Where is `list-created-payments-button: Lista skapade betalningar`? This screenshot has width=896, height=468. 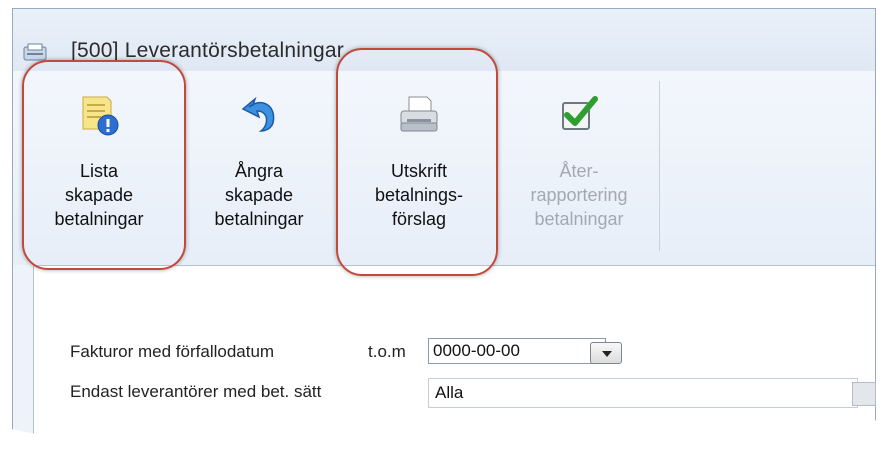
list-created-payments-button: Lista skapade betalningar is located at coordinates (99, 167).